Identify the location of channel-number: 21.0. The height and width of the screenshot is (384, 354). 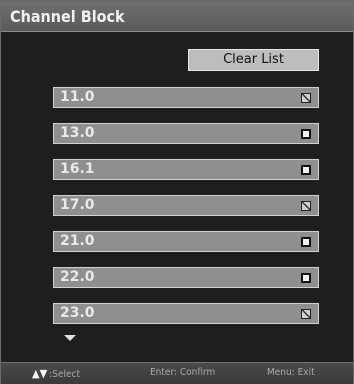
(77, 241).